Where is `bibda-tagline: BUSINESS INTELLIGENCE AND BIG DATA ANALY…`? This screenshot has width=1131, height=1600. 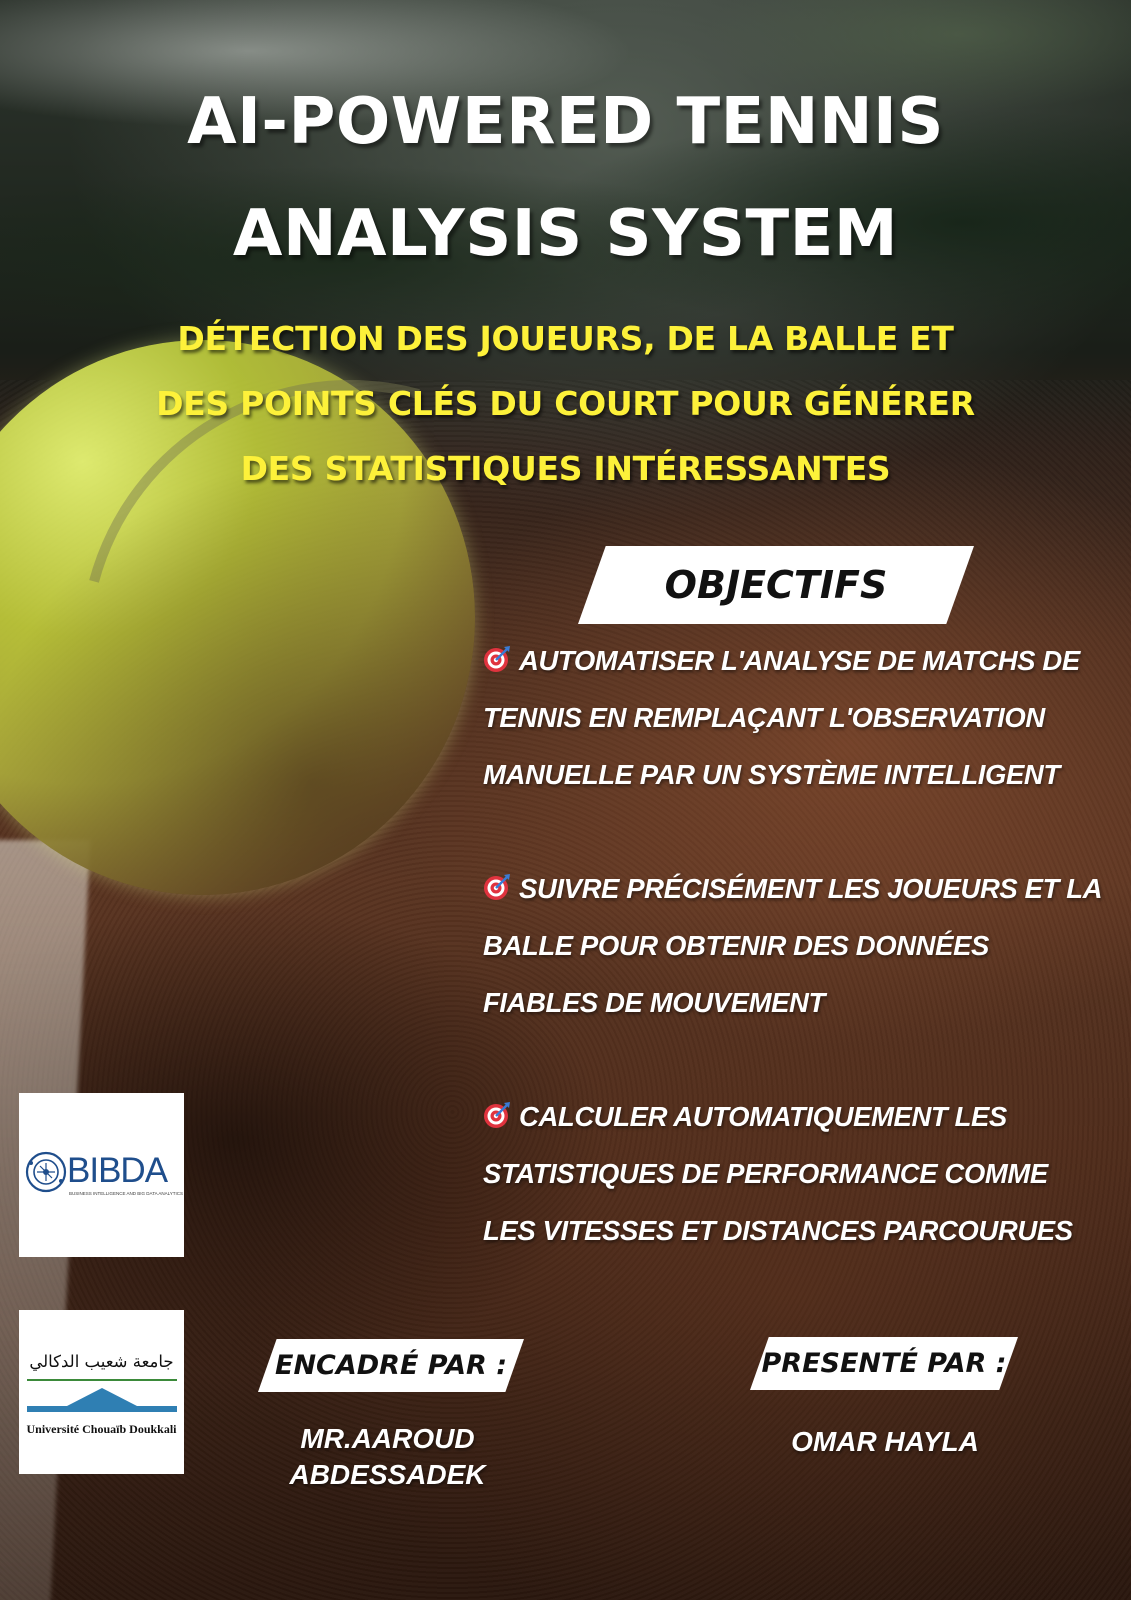
bibda-tagline: BUSINESS INTELLIGENCE AND BIG DATA ANALY… is located at coordinates (126, 1193).